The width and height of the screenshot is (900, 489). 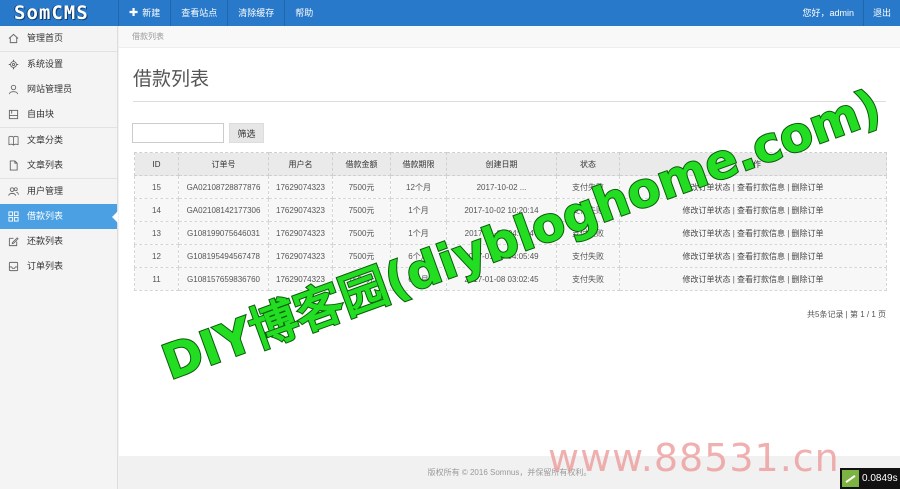 What do you see at coordinates (13, 216) in the screenshot?
I see `grid-icon` at bounding box center [13, 216].